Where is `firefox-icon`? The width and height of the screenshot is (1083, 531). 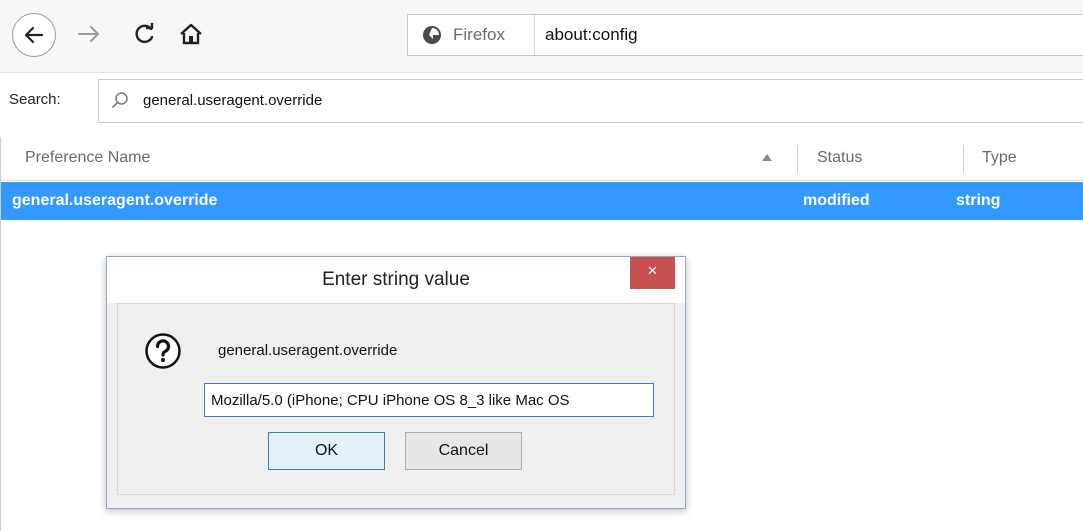 firefox-icon is located at coordinates (432, 35).